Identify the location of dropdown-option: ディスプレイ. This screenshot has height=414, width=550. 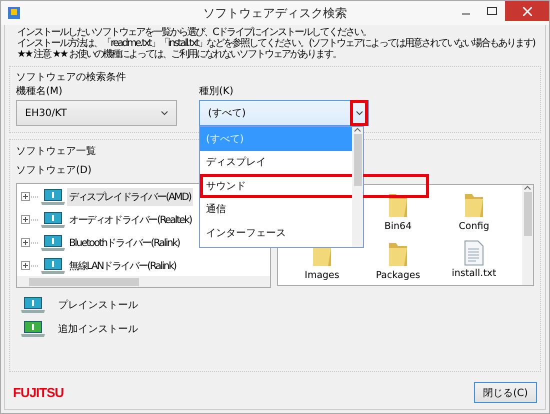
(276, 162).